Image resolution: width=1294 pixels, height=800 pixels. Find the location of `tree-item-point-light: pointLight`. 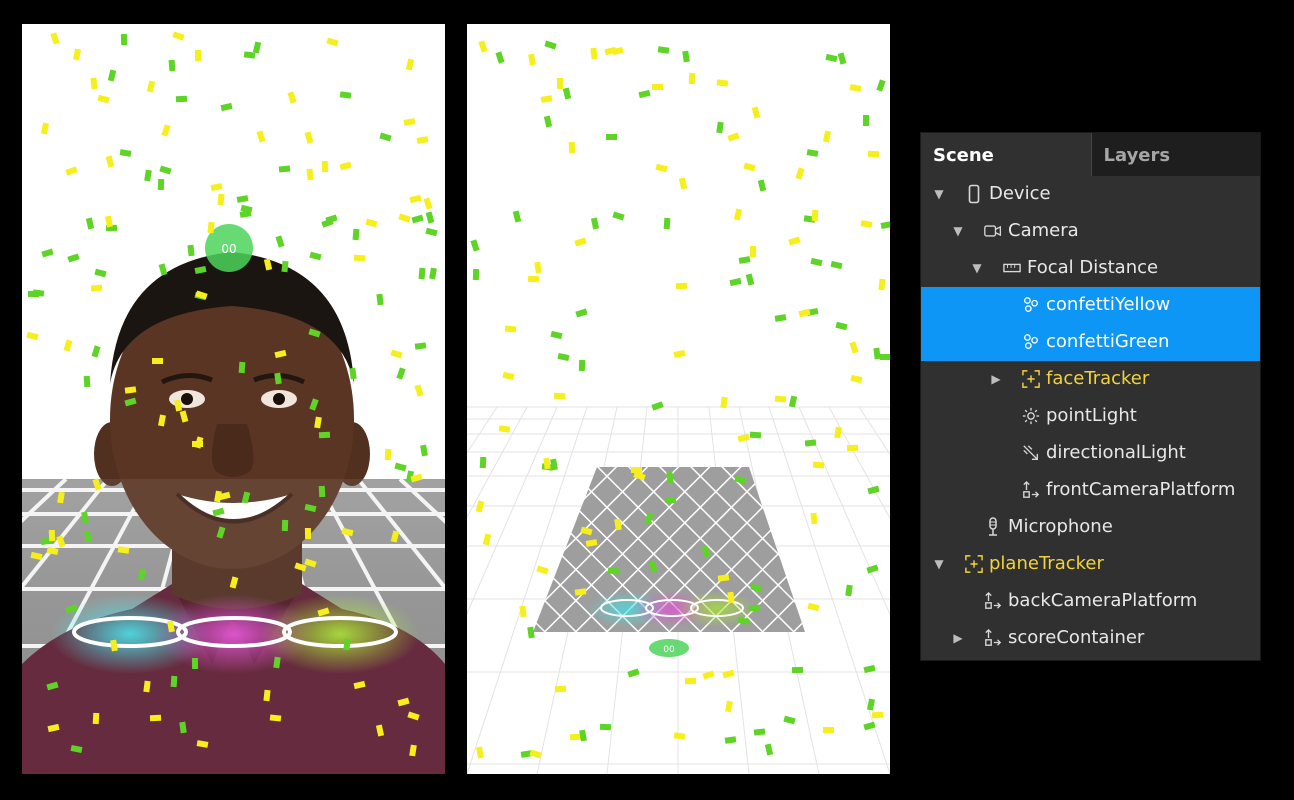

tree-item-point-light: pointLight is located at coordinates (1090, 416).